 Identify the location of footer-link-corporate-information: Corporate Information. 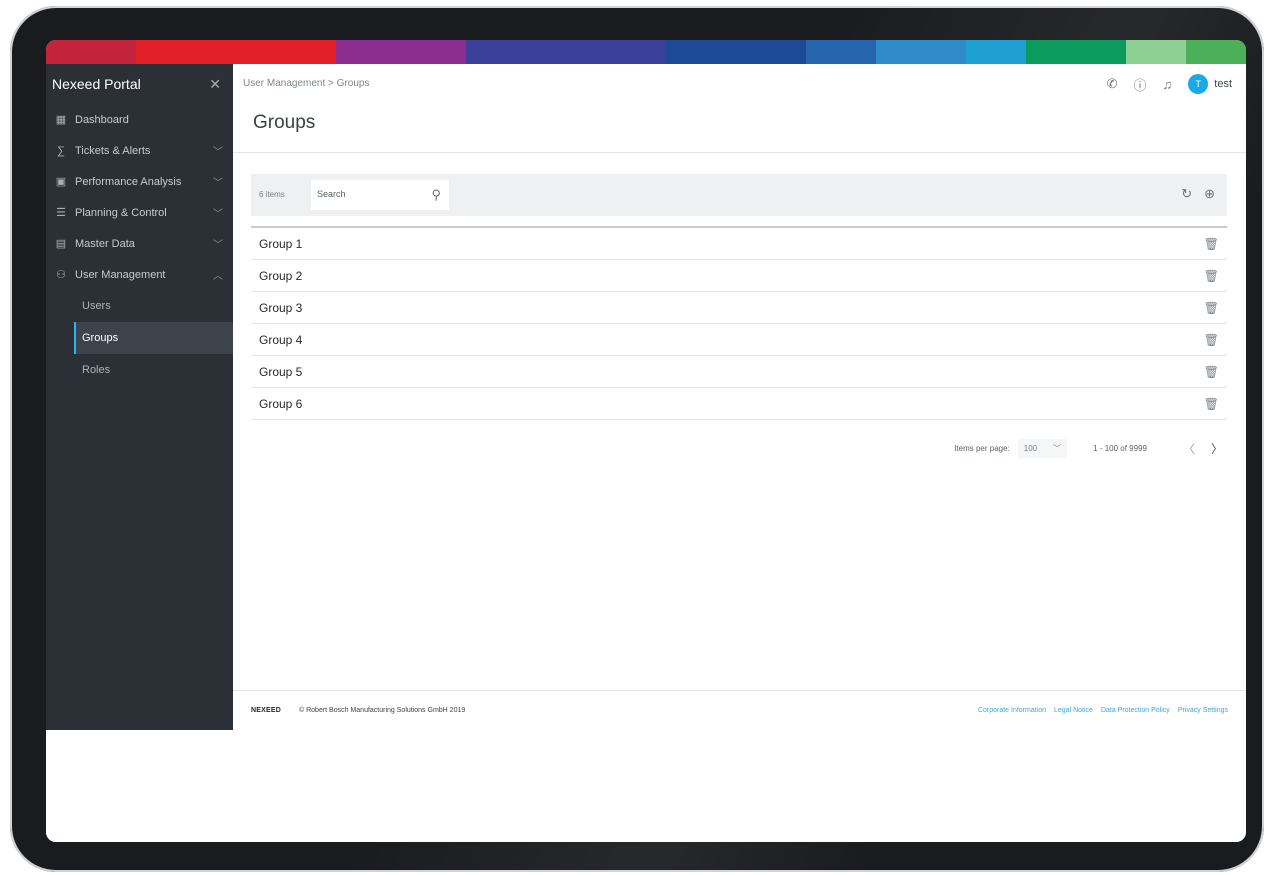
(1012, 710).